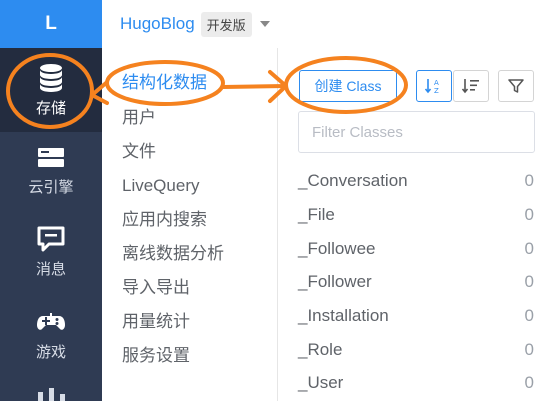 This screenshot has width=555, height=401. Describe the element at coordinates (320, 349) in the screenshot. I see `class-name: _Role` at that location.